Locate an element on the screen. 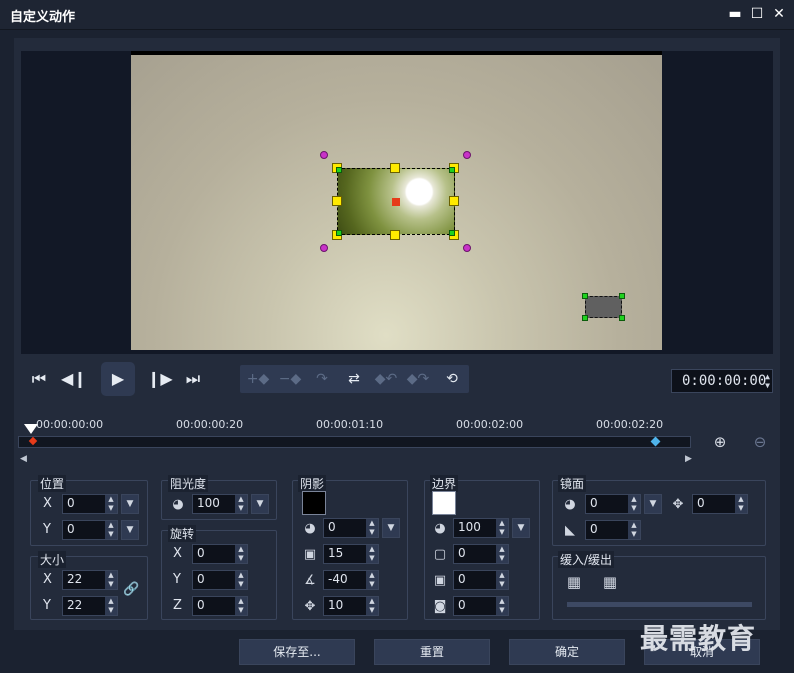 This screenshot has width=794, height=673. border-inner-soft-input: 0 ▲ ▼ is located at coordinates (481, 606).